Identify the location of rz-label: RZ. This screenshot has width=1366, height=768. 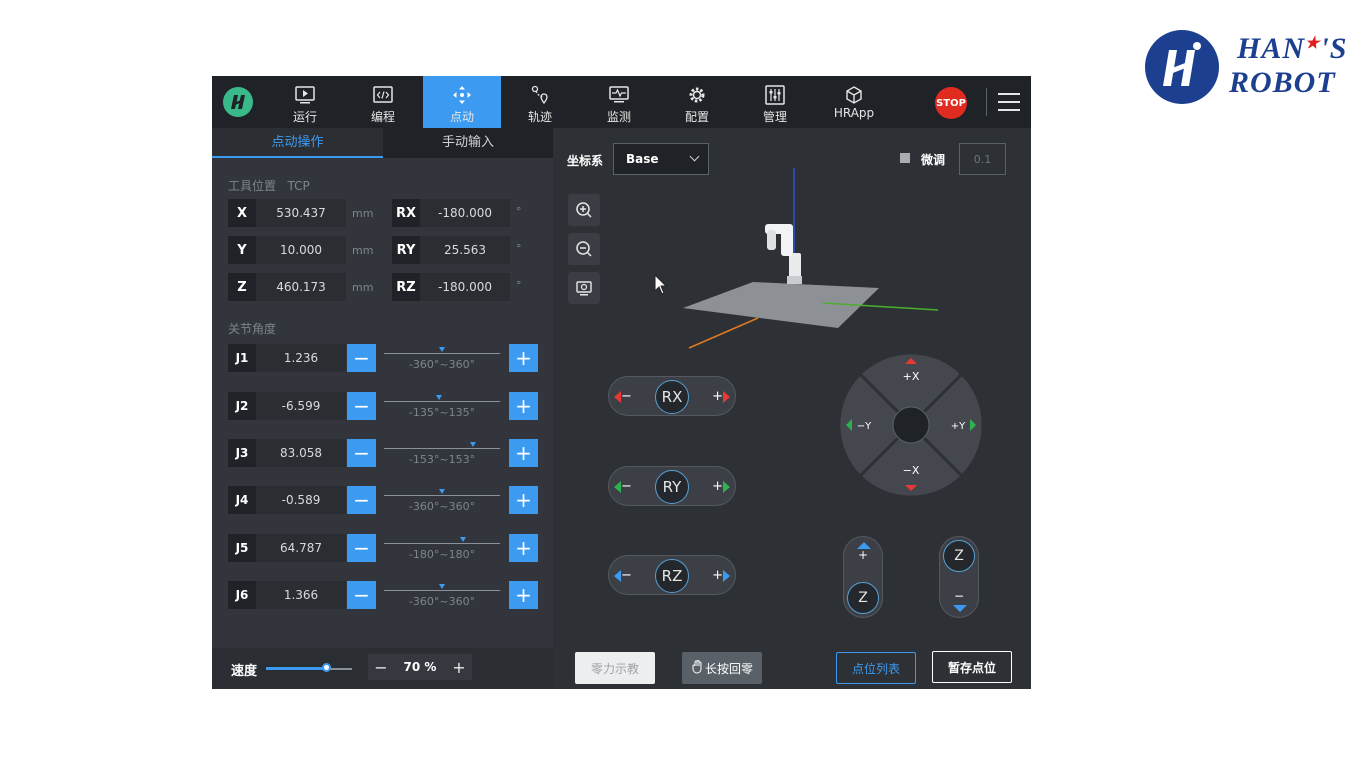
(672, 576).